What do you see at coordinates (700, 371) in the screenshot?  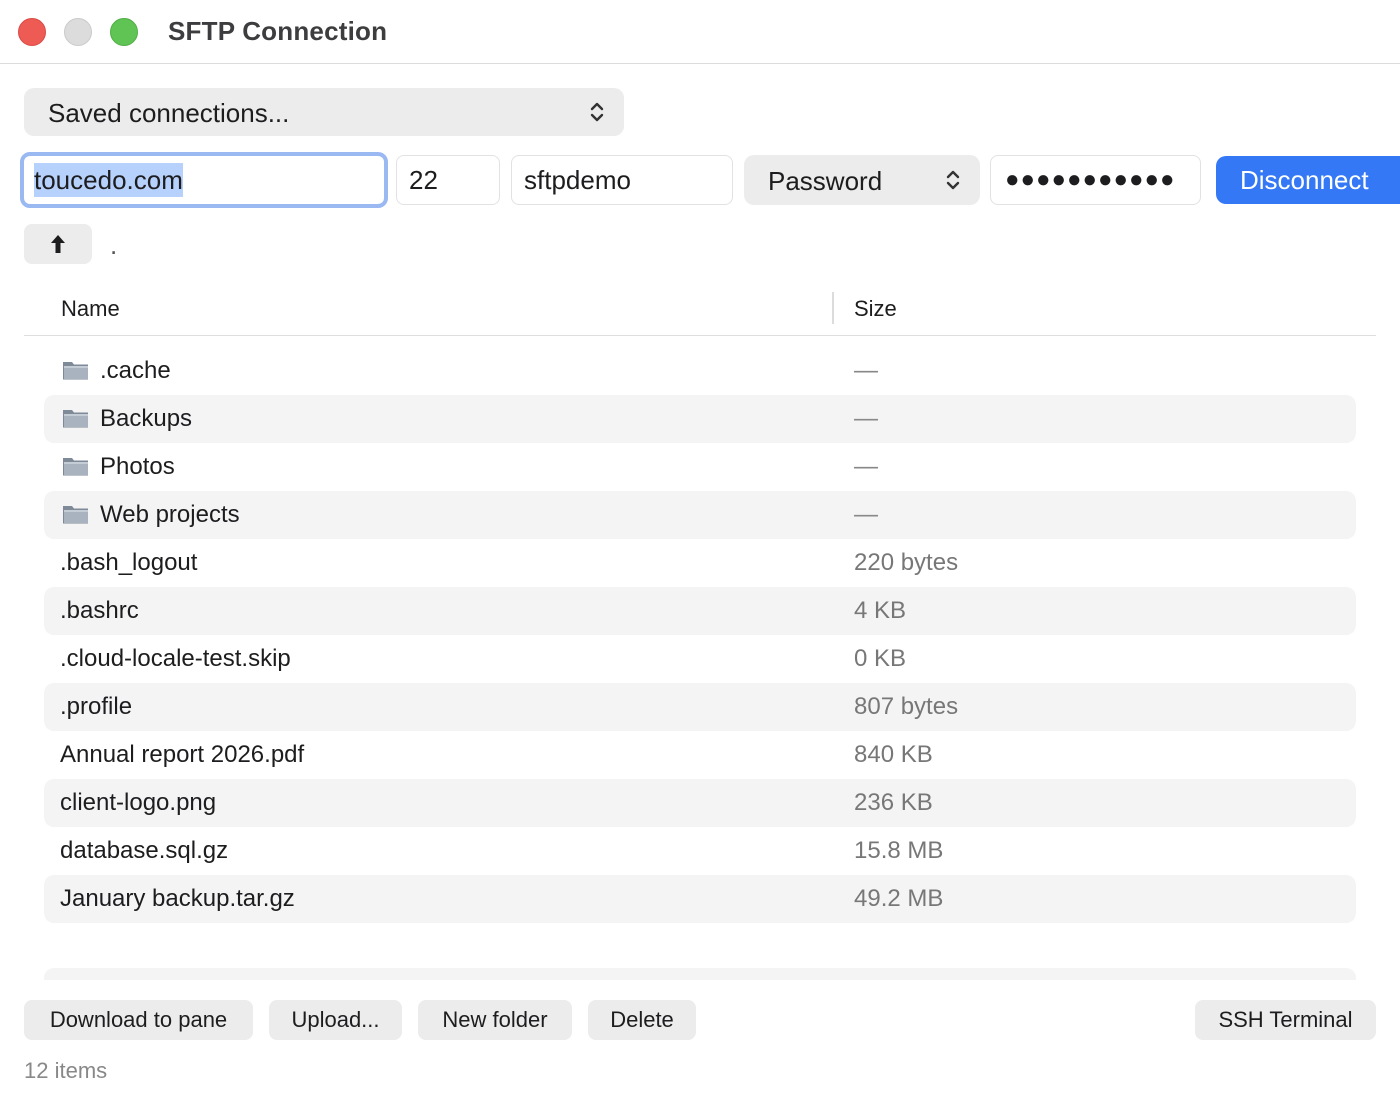 I see `table-row: .cache —` at bounding box center [700, 371].